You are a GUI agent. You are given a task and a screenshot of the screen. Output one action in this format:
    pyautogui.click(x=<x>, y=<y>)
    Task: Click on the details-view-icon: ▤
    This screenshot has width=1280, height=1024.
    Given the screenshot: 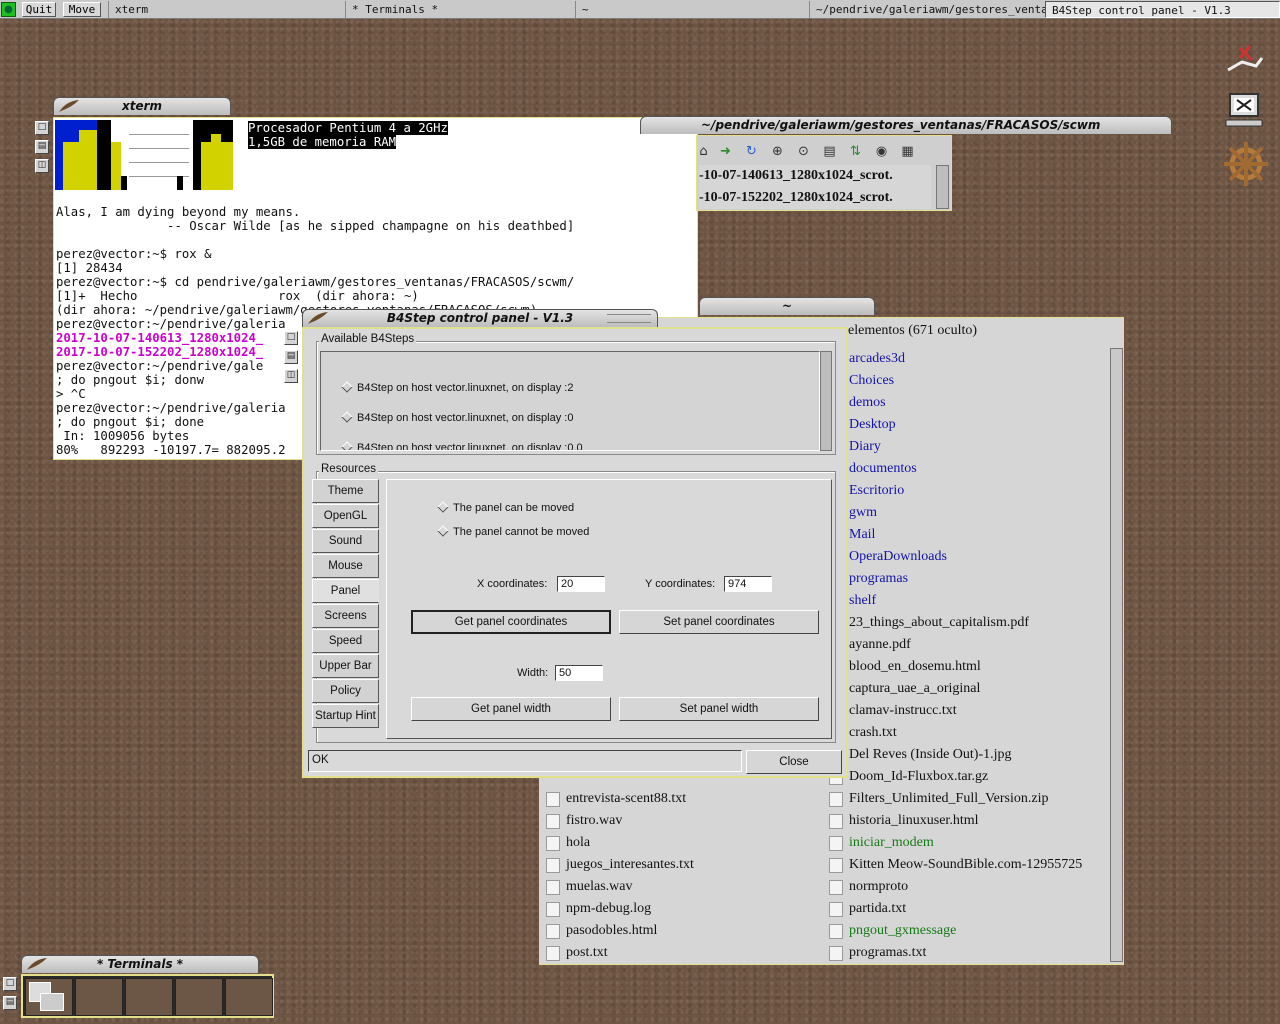 What is the action you would take?
    pyautogui.click(x=829, y=151)
    